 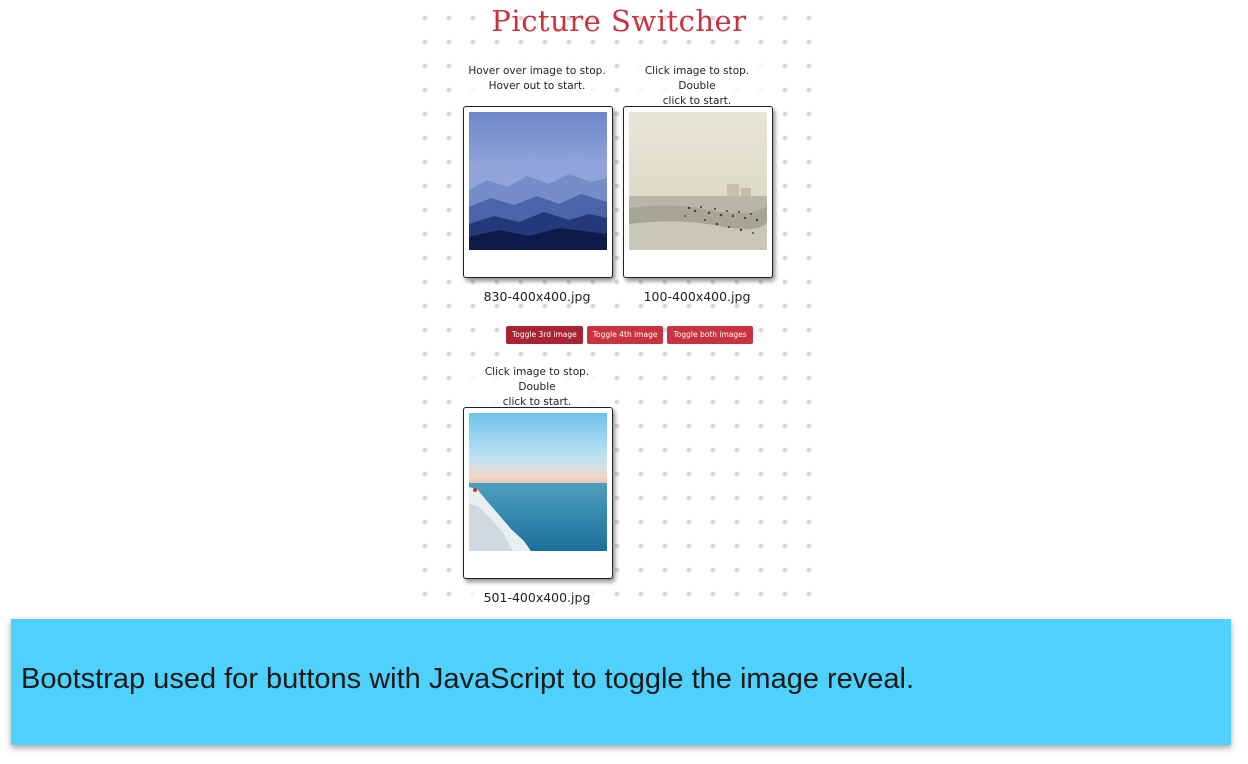 What do you see at coordinates (538, 482) in the screenshot?
I see `sea-photo` at bounding box center [538, 482].